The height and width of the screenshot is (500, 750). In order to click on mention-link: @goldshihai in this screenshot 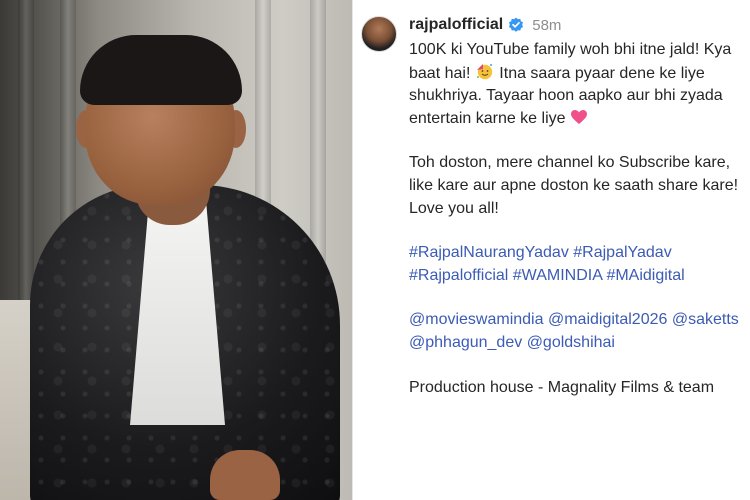, I will do `click(571, 342)`.